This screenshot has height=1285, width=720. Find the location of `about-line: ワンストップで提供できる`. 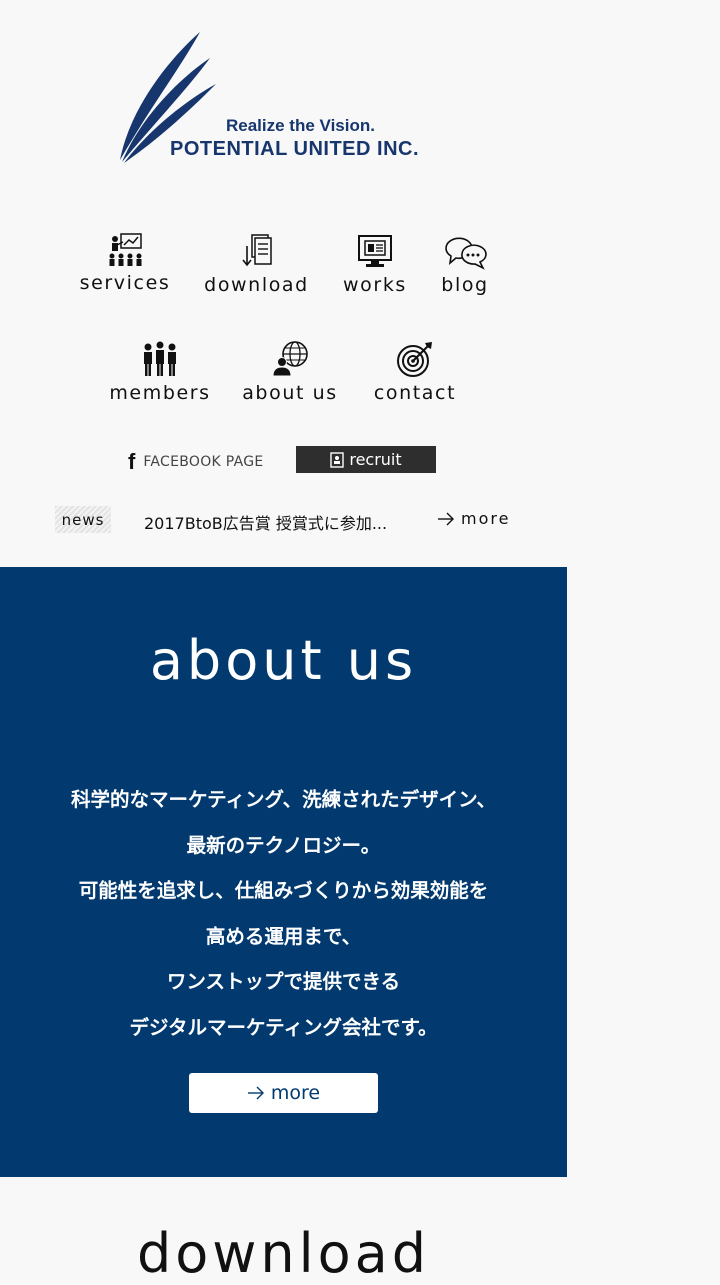

about-line: ワンストップで提供できる is located at coordinates (283, 982).